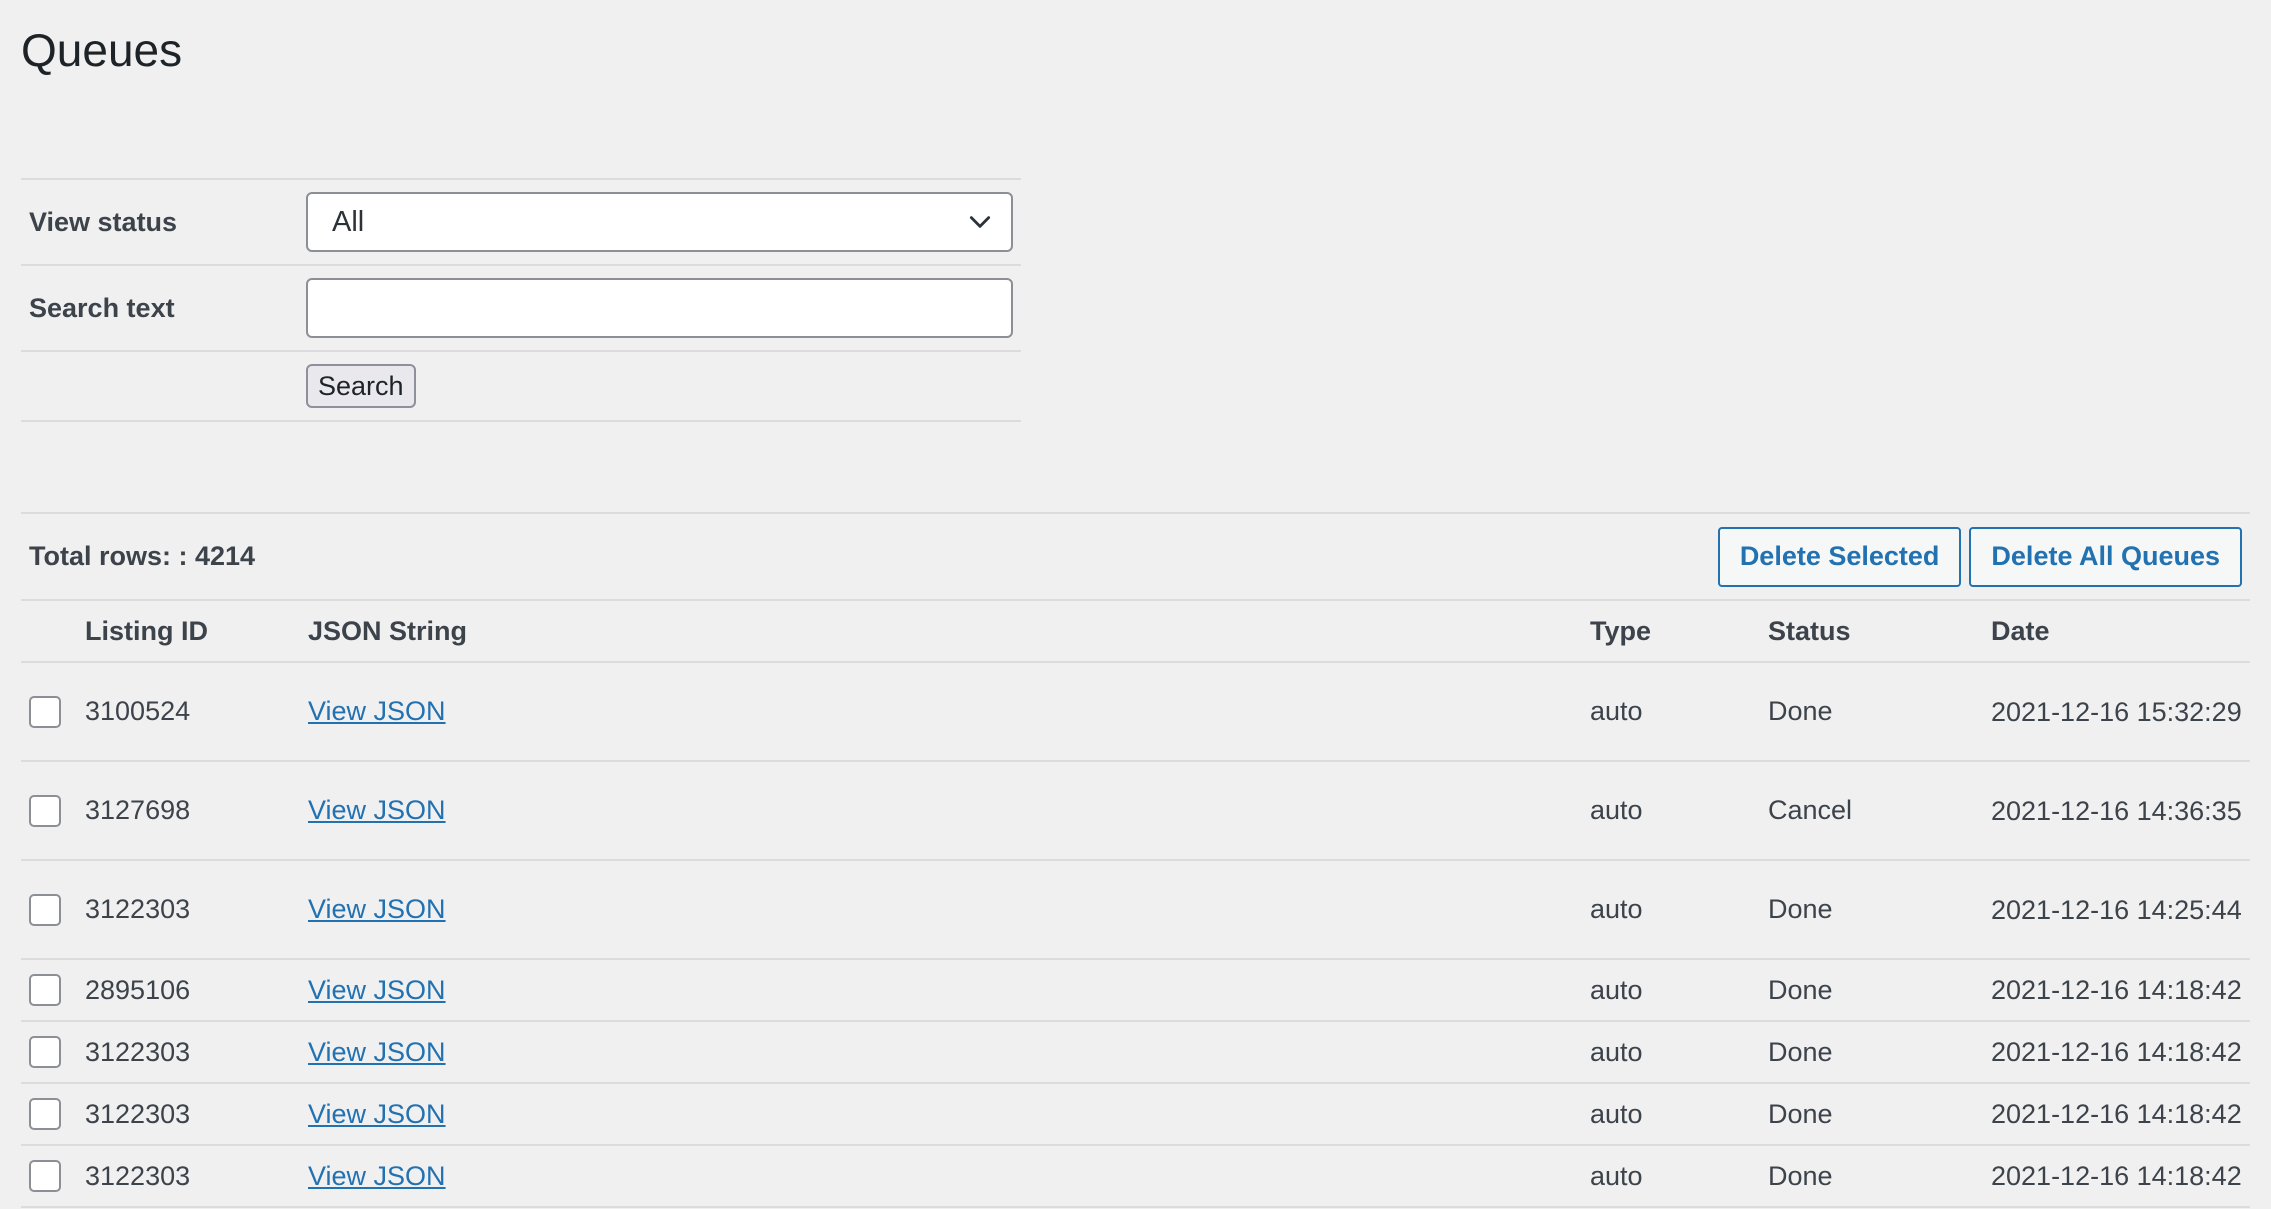  What do you see at coordinates (388, 630) in the screenshot?
I see `column-header-json-string: JSON String` at bounding box center [388, 630].